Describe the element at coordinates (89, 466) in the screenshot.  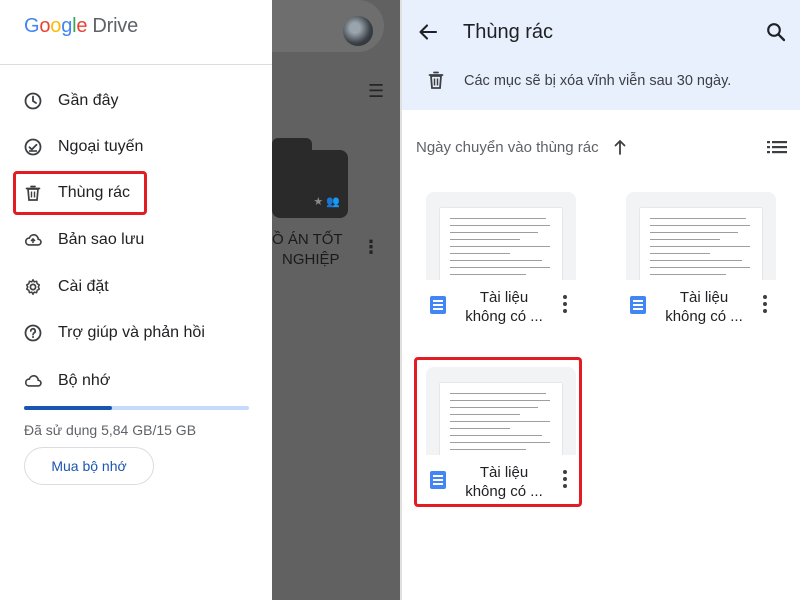
I see `buy-storage-button: Mua bộ nhớ` at that location.